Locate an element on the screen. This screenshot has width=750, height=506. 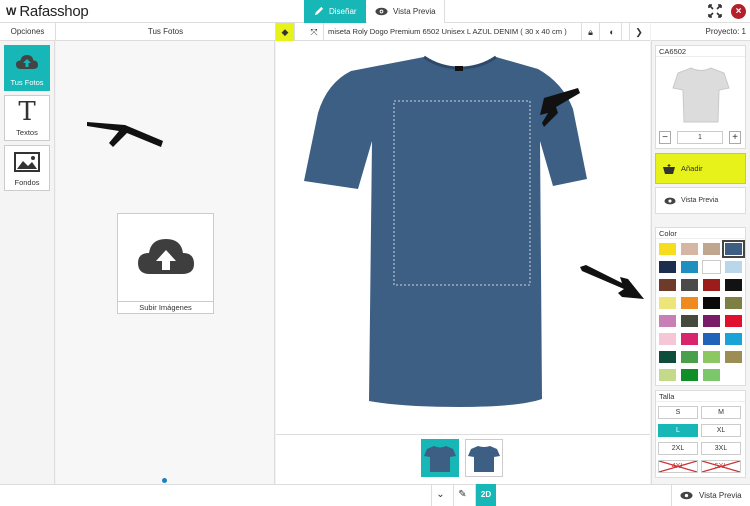
size-option: 5XL is located at coordinates (721, 466).